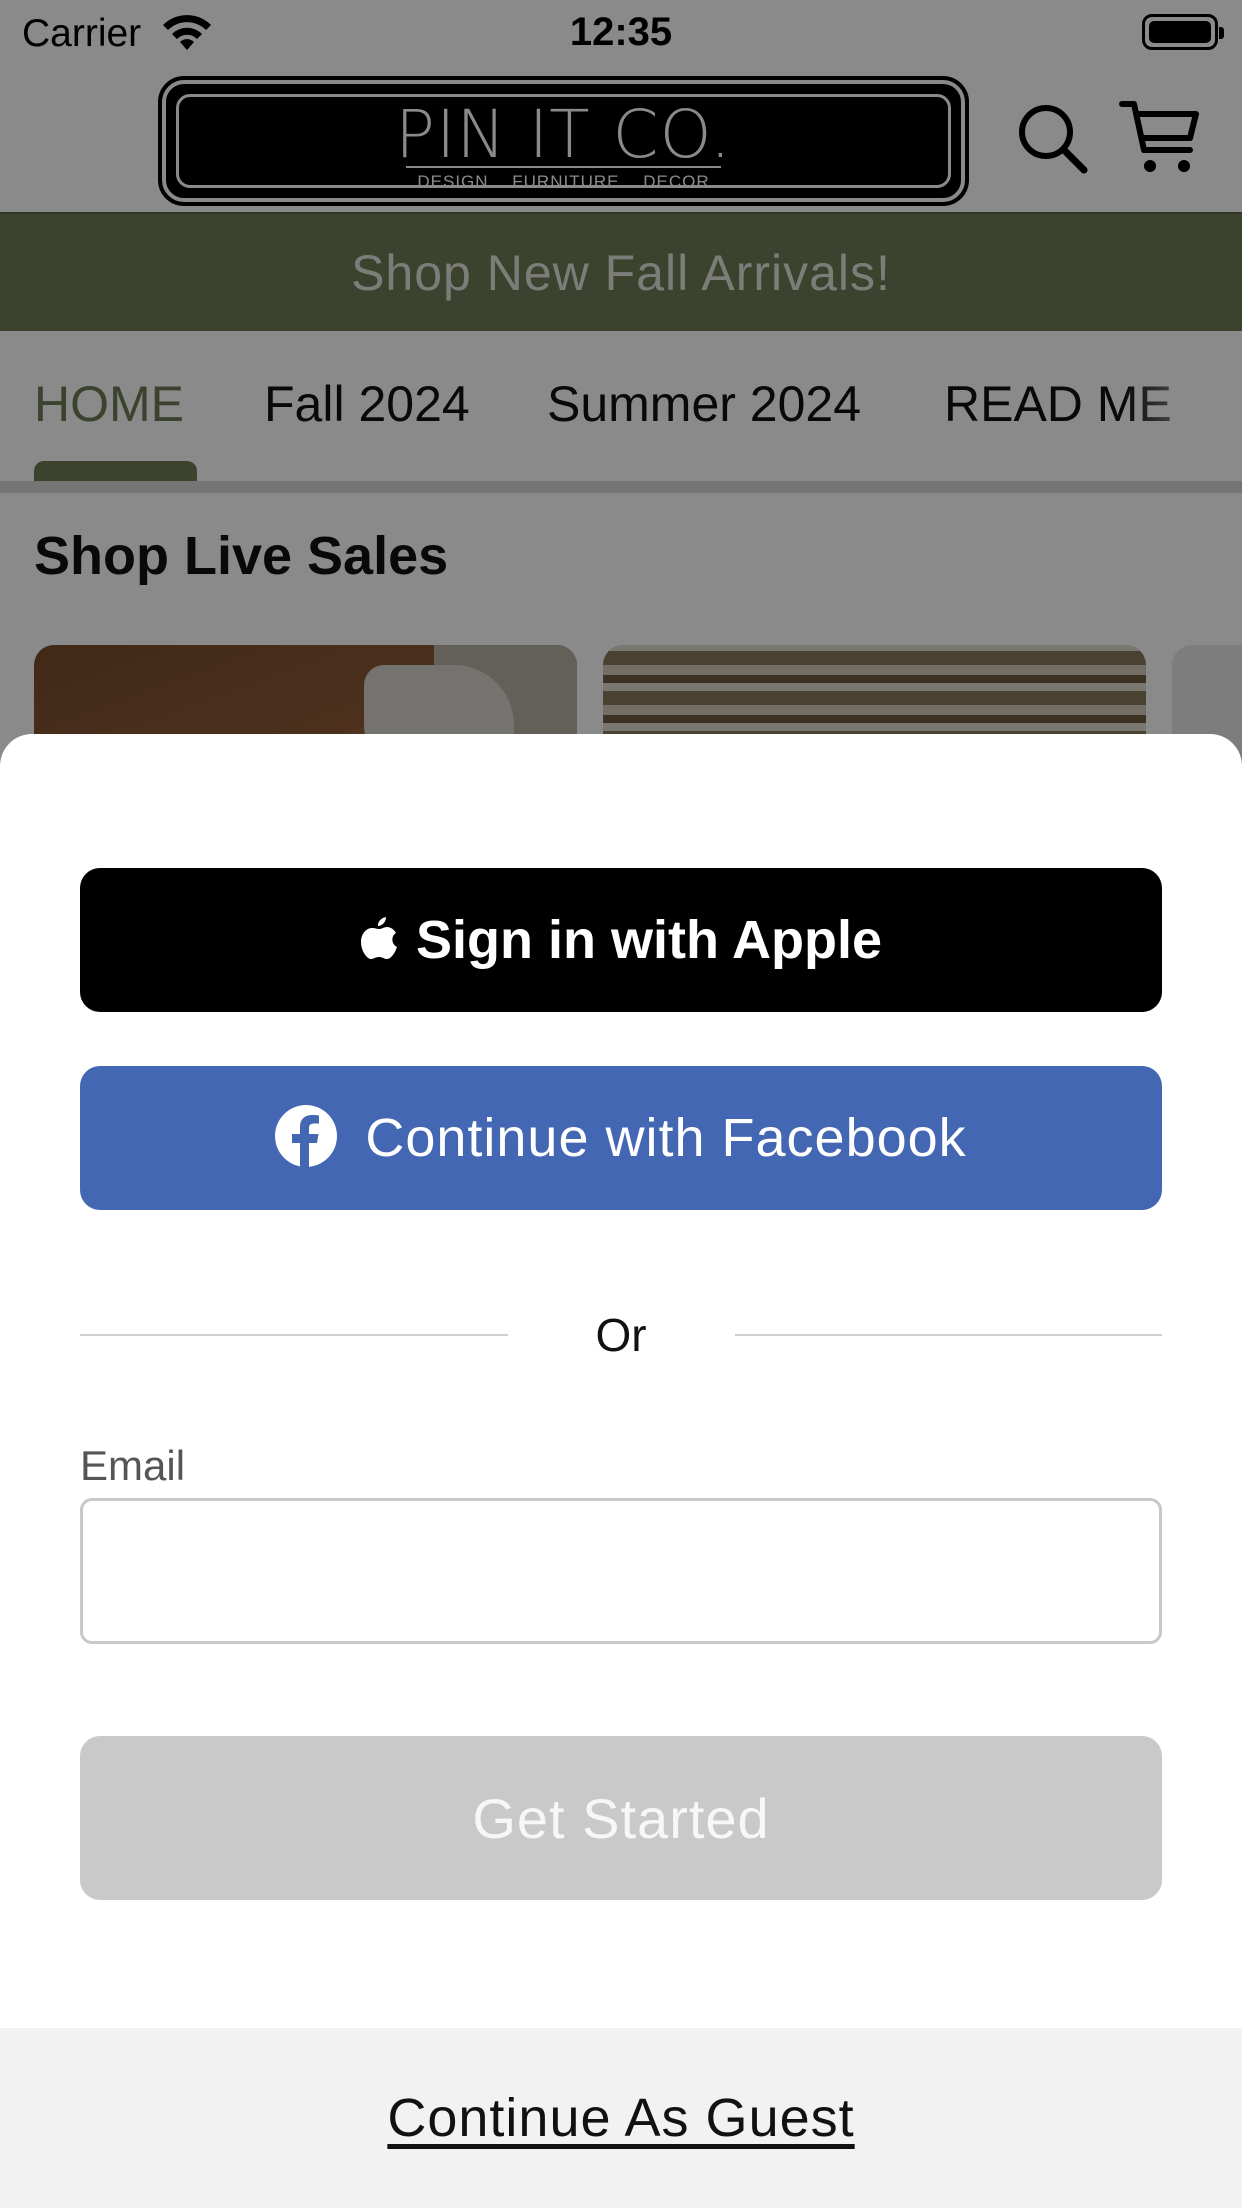 The width and height of the screenshot is (1242, 2208). I want to click on facebook-icon, so click(306, 1138).